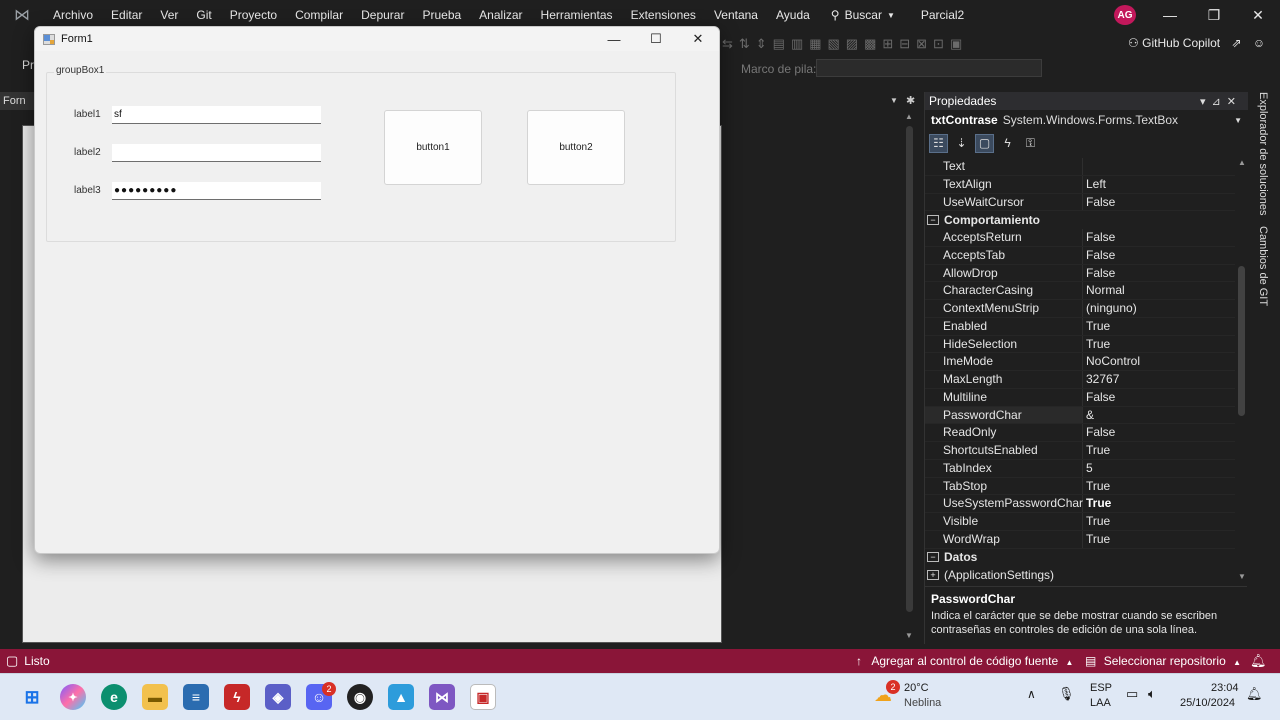 The height and width of the screenshot is (720, 1280). Describe the element at coordinates (1152, 694) in the screenshot. I see `volume-icon: 🔈︎` at that location.